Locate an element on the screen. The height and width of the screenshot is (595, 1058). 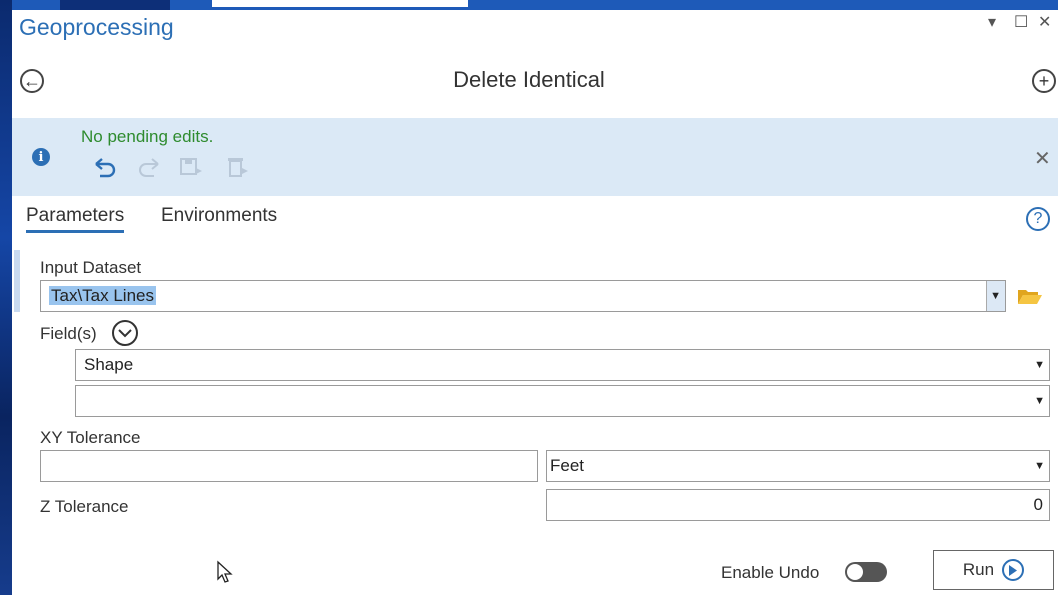
run-button: Run is located at coordinates (993, 570).